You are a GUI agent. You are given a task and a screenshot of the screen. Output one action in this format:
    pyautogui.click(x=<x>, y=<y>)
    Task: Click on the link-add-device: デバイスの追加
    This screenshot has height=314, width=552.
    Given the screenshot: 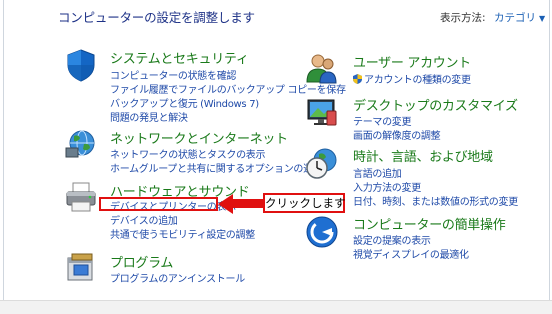 What is the action you would take?
    pyautogui.click(x=144, y=219)
    